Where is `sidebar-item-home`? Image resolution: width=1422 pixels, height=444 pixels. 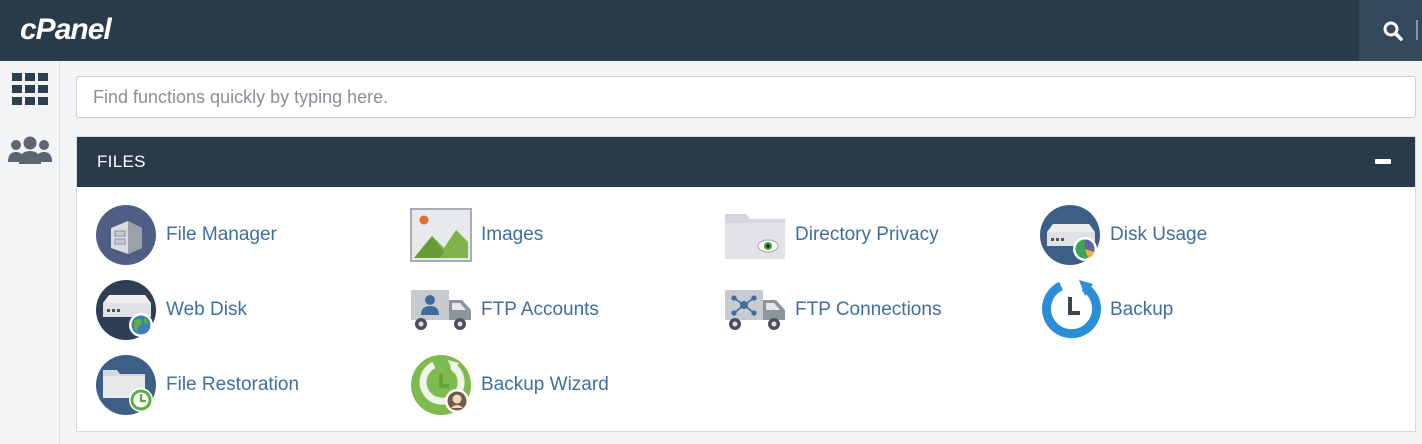 sidebar-item-home is located at coordinates (30, 89).